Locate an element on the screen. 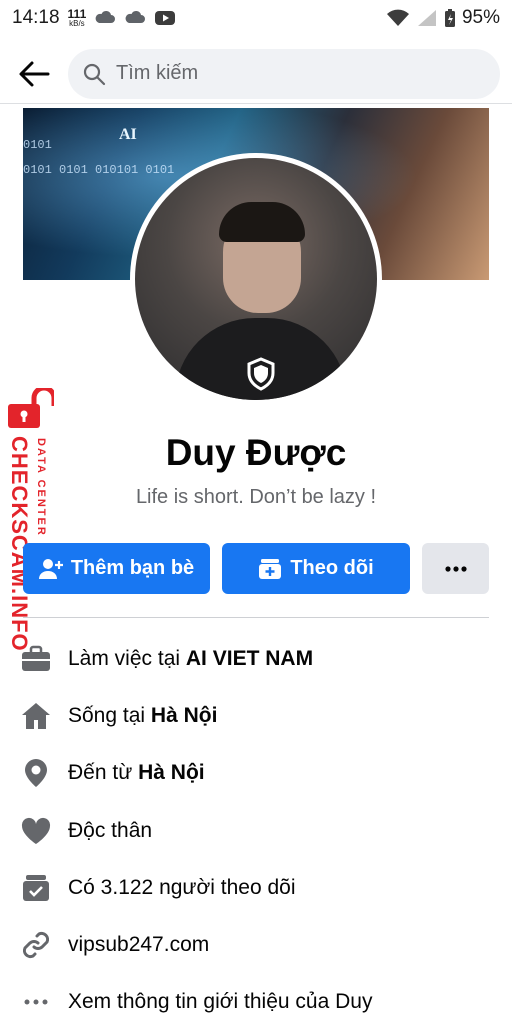 Image resolution: width=512 pixels, height=1024 pixels. info-lives-in-text: Sống tại Hà Nội is located at coordinates (143, 715).